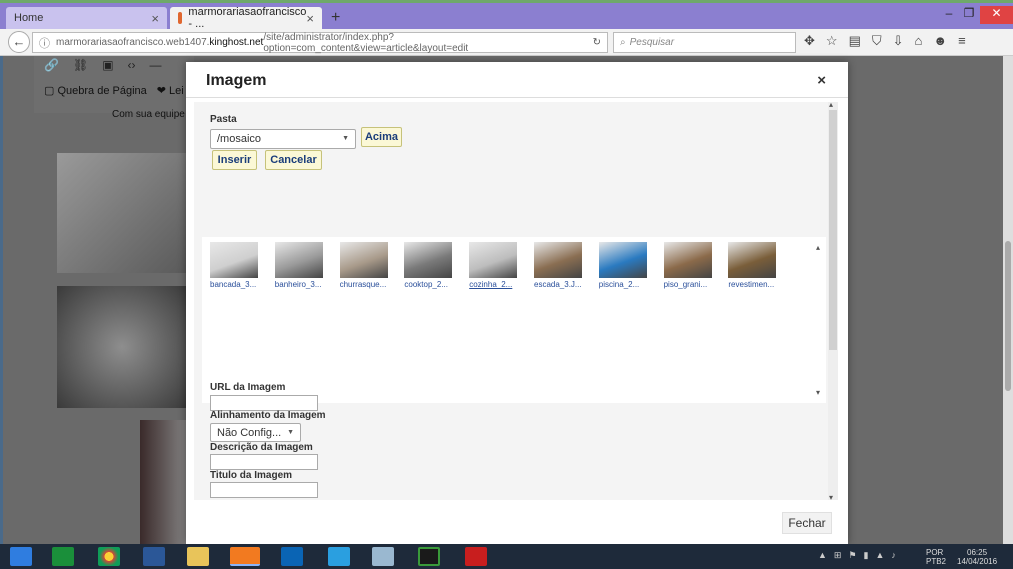 The width and height of the screenshot is (1013, 569). I want to click on modal-footer: Fechar, so click(517, 523).